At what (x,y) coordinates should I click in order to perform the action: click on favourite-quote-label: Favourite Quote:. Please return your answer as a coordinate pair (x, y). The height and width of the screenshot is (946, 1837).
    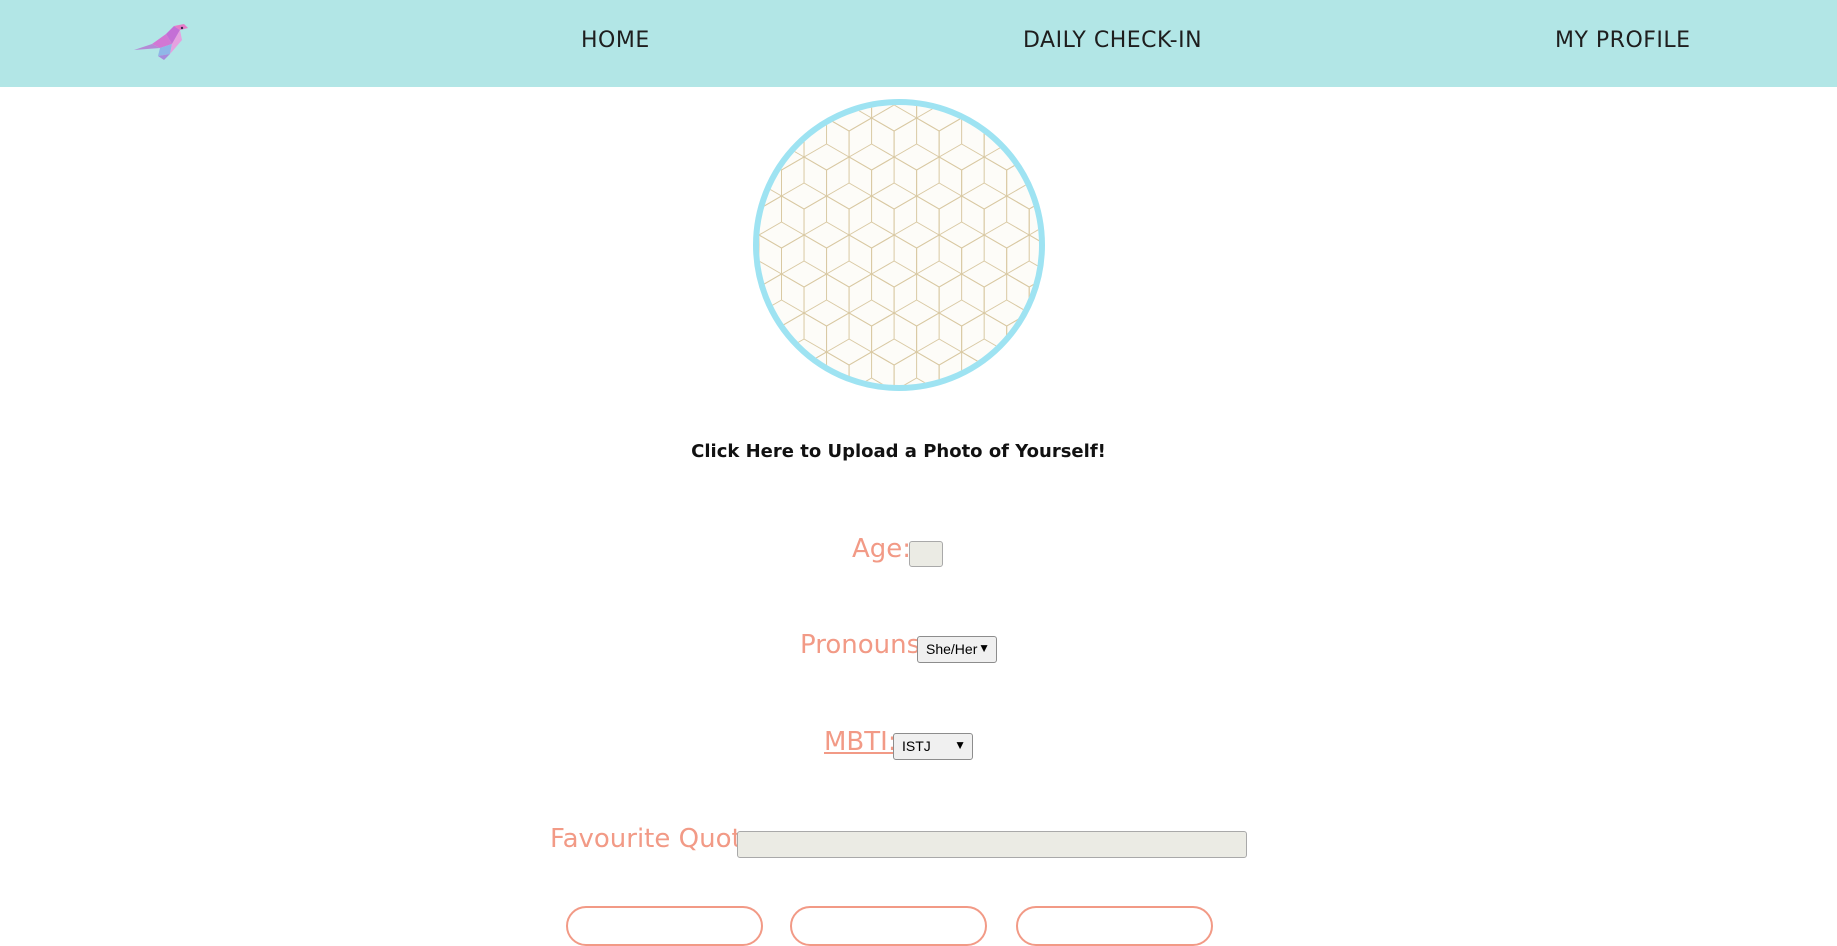
    Looking at the image, I should click on (658, 839).